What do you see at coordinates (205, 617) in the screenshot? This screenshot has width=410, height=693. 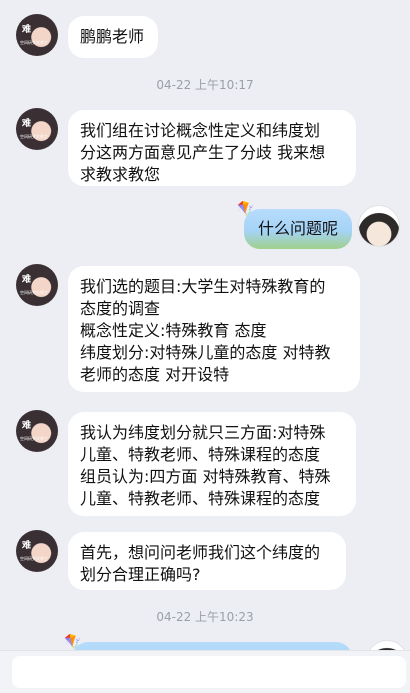 I see `timestamp: 04-22 上午10:23` at bounding box center [205, 617].